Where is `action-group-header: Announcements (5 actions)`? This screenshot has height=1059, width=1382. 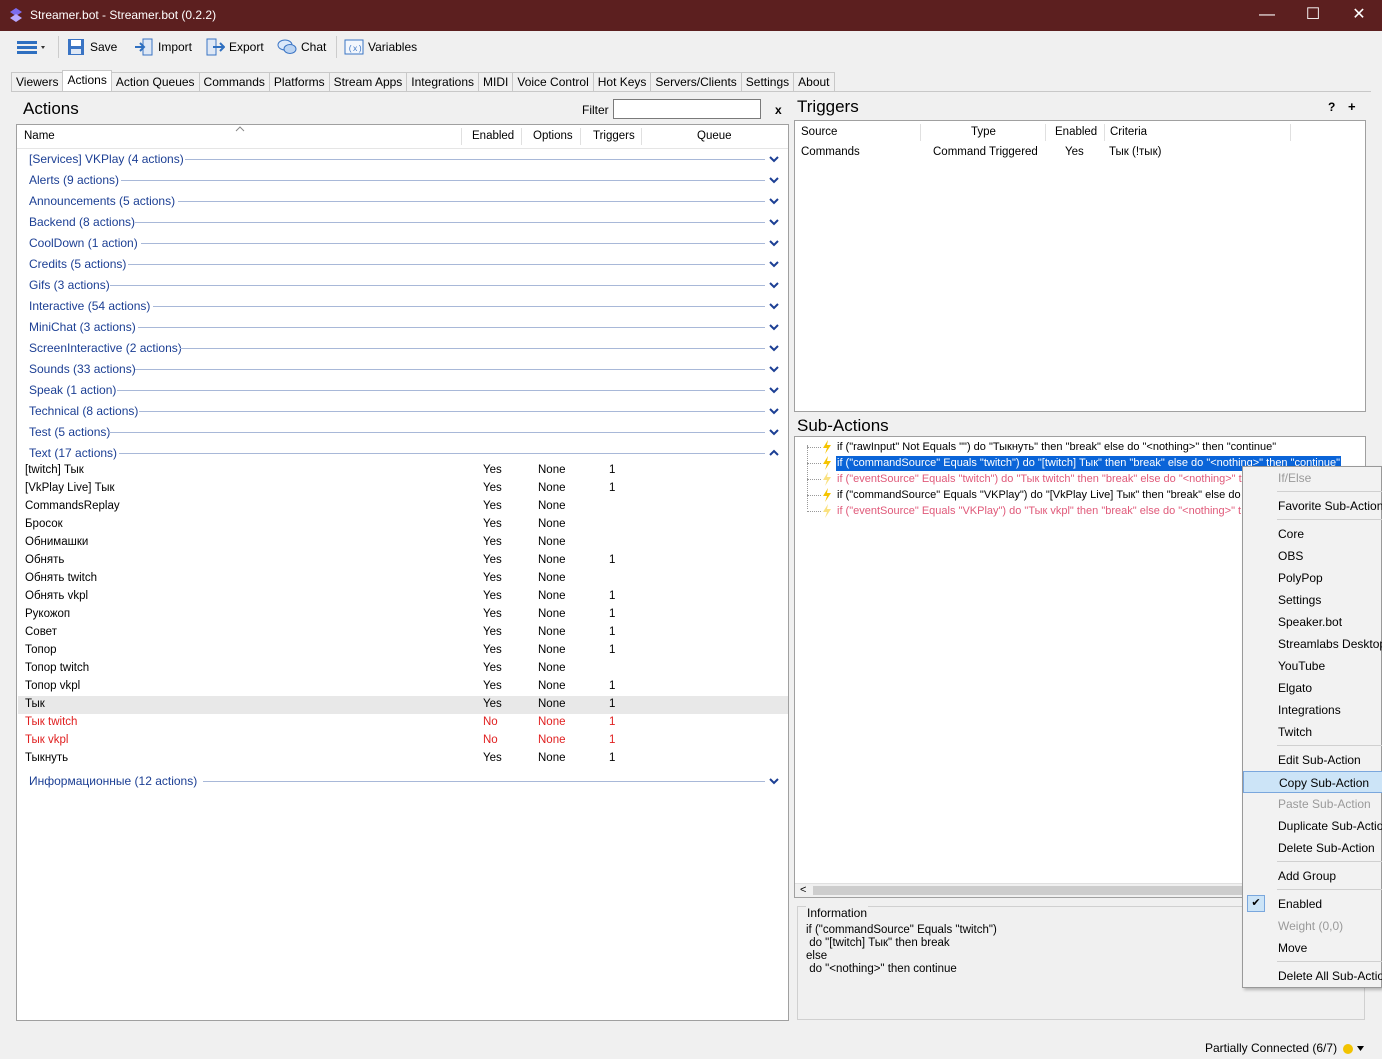 action-group-header: Announcements (5 actions) is located at coordinates (102, 201).